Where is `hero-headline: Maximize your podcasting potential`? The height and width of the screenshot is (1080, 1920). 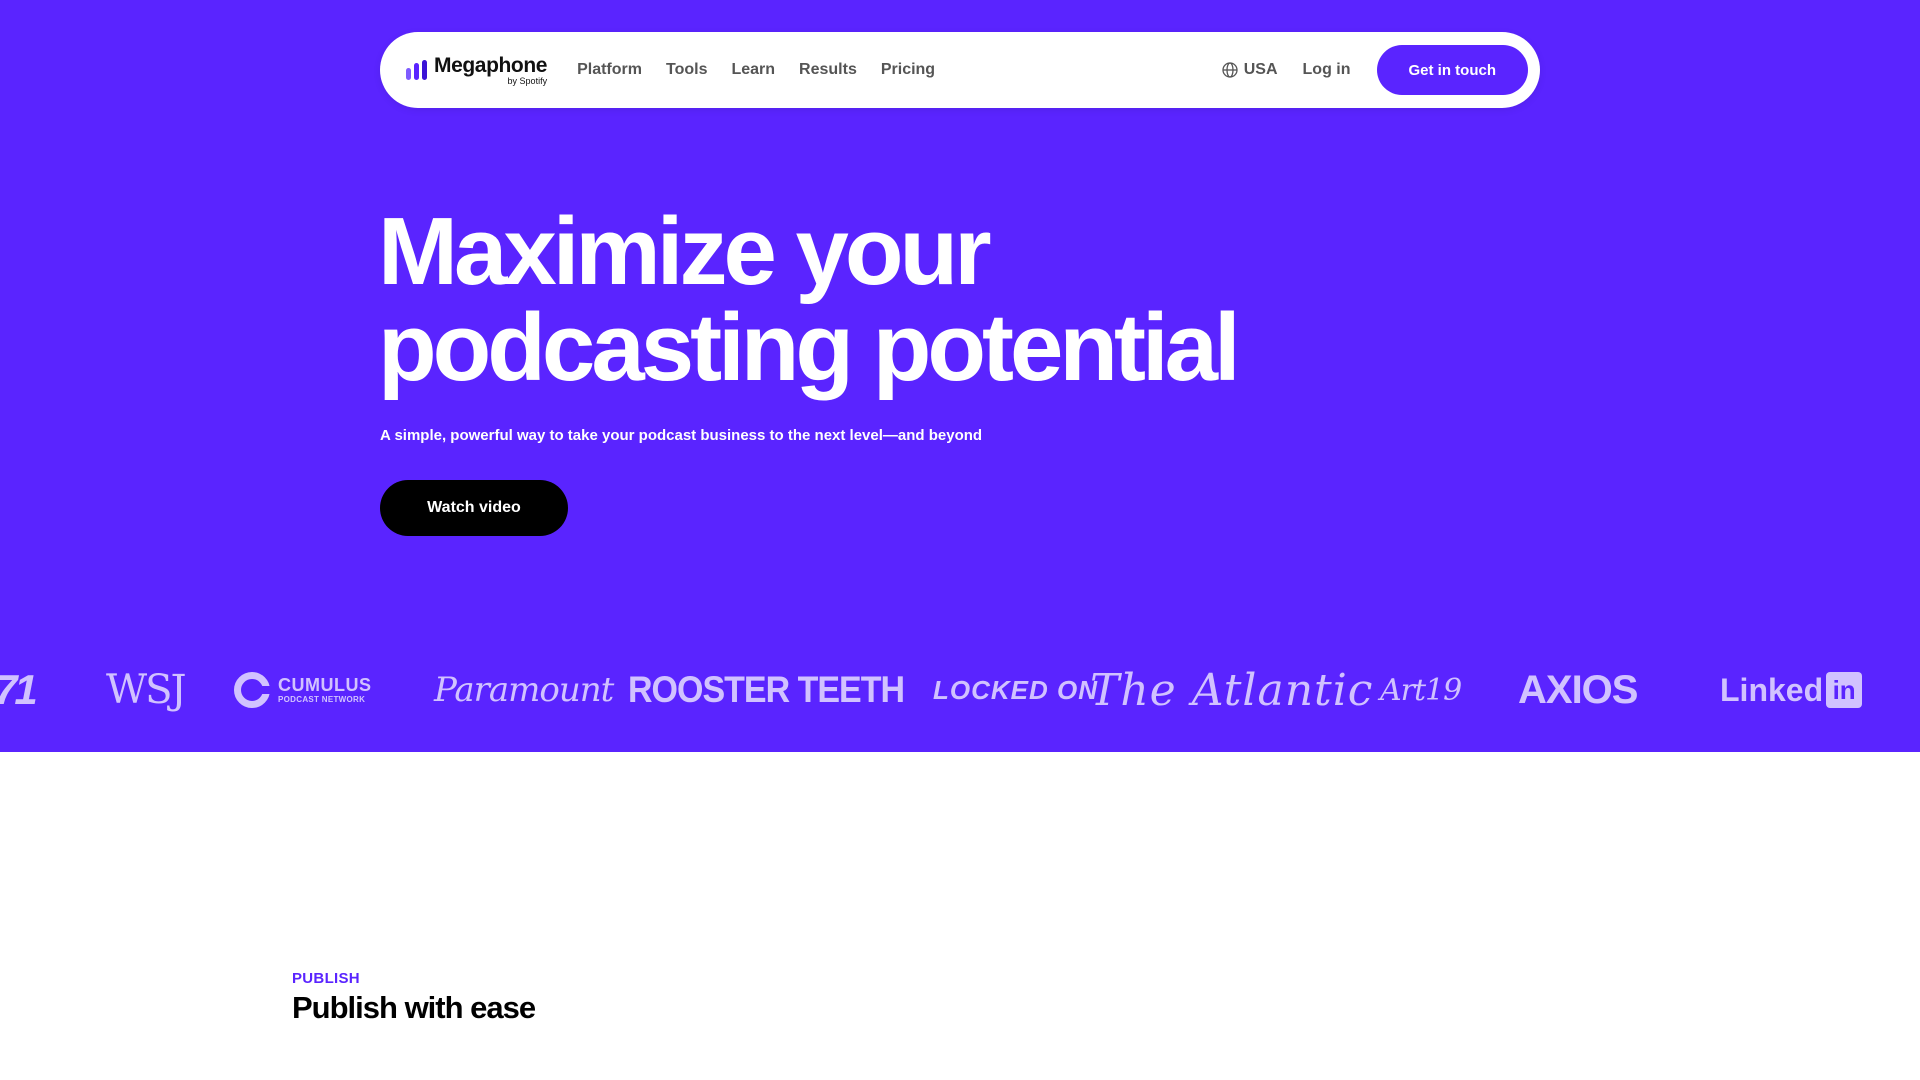
hero-headline: Maximize your podcasting potential is located at coordinates (878, 300).